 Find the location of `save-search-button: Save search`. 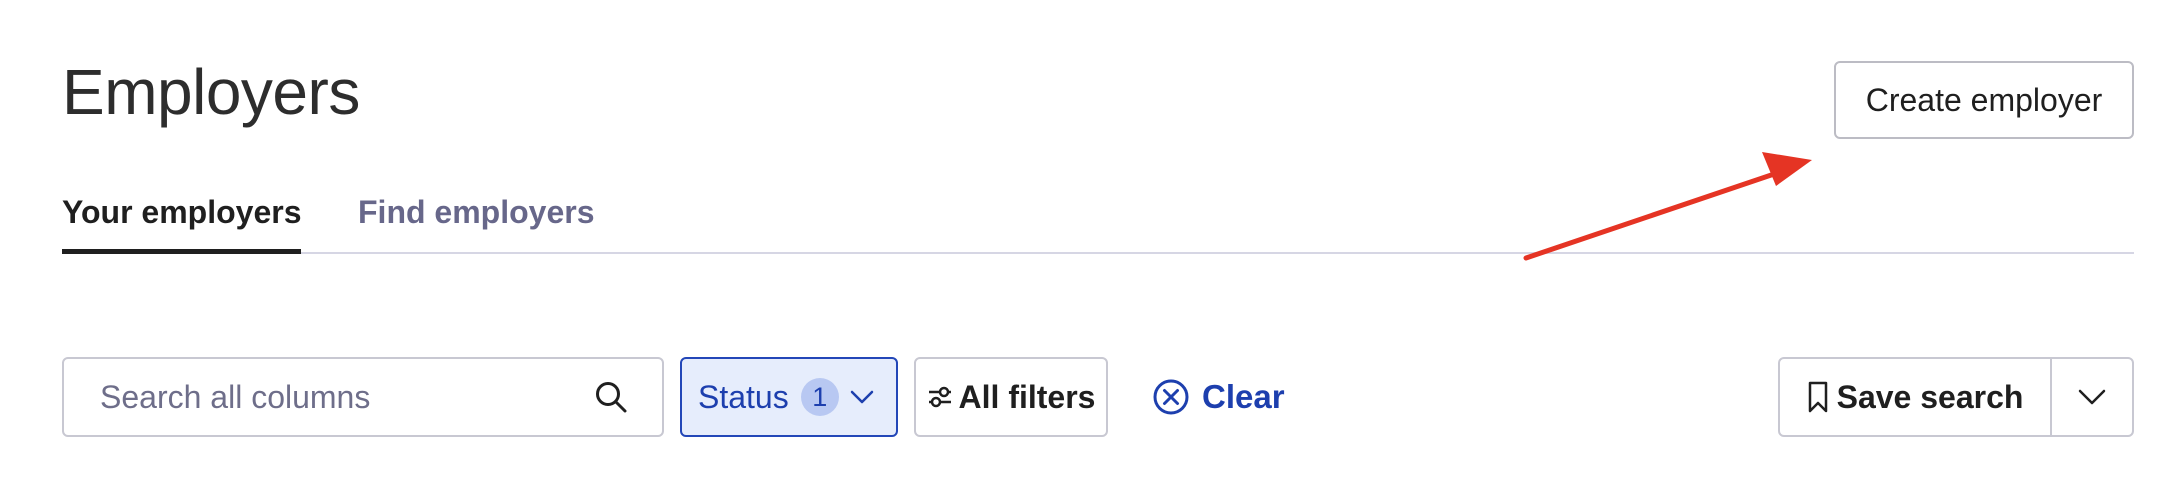

save-search-button: Save search is located at coordinates (1916, 397).